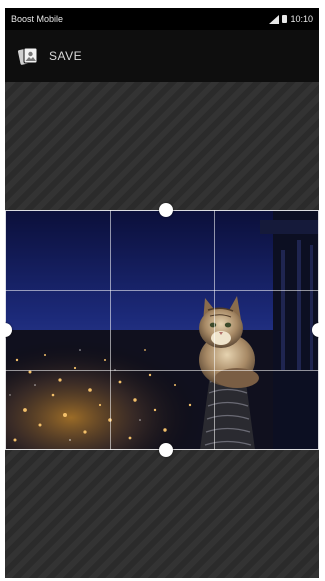 Image resolution: width=325 pixels, height=581 pixels. What do you see at coordinates (162, 370) in the screenshot?
I see `grid-line-h2` at bounding box center [162, 370].